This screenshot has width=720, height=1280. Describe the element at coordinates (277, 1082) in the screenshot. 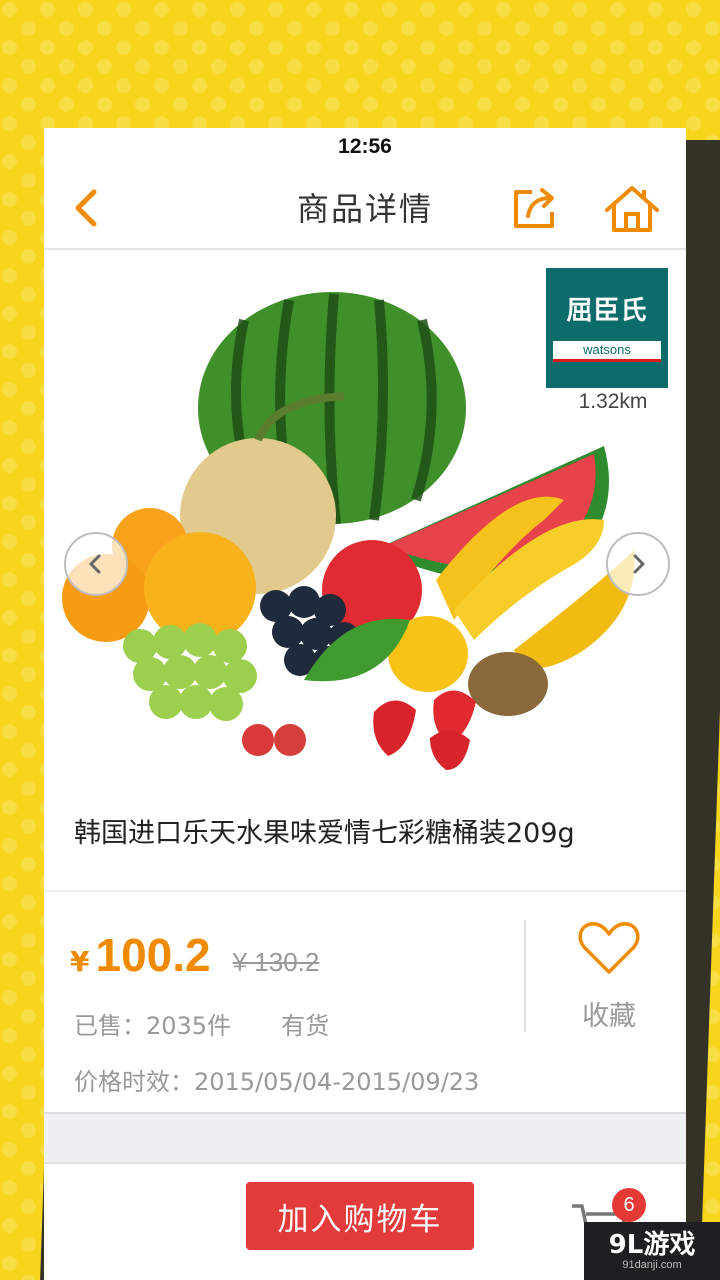

I see `price-validity: 价格时效：2015/05/04-2015/09/23` at that location.